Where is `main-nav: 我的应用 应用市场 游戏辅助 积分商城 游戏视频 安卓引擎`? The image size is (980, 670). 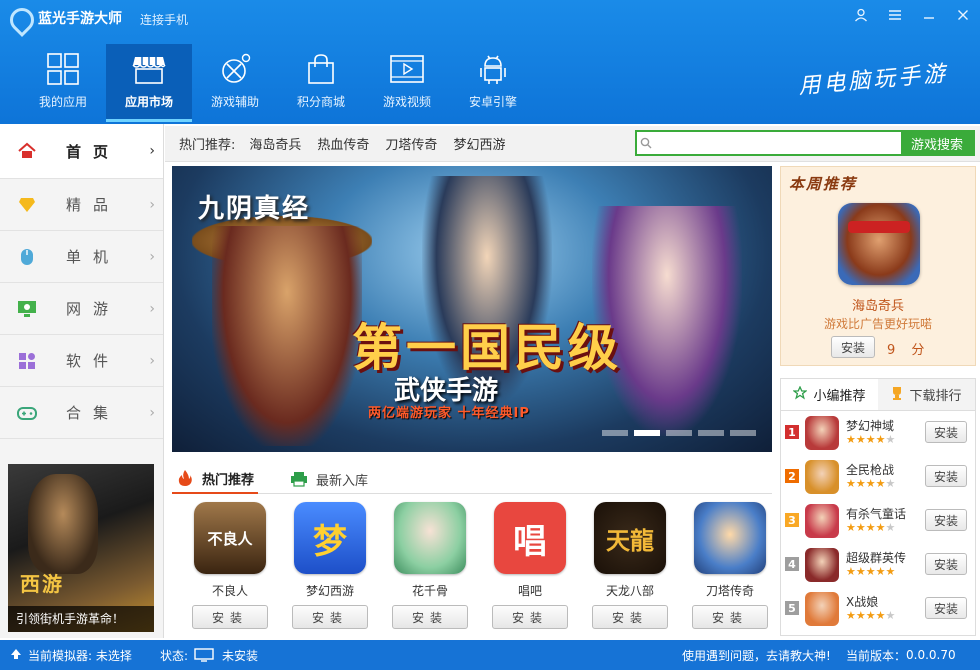 main-nav: 我的应用 应用市场 游戏辅助 积分商城 游戏视频 安卓引擎 is located at coordinates (278, 83).